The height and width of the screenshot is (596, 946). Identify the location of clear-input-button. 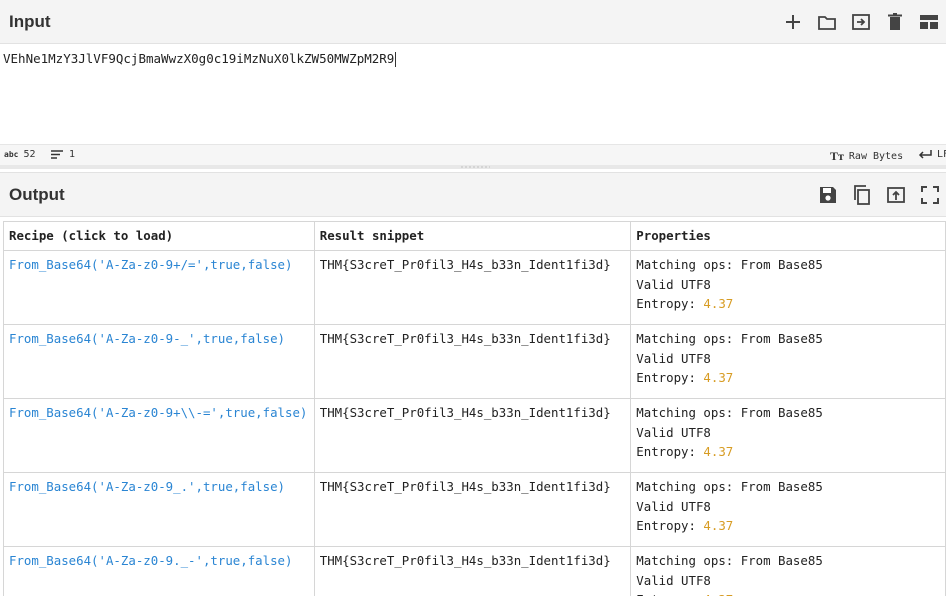
(895, 22).